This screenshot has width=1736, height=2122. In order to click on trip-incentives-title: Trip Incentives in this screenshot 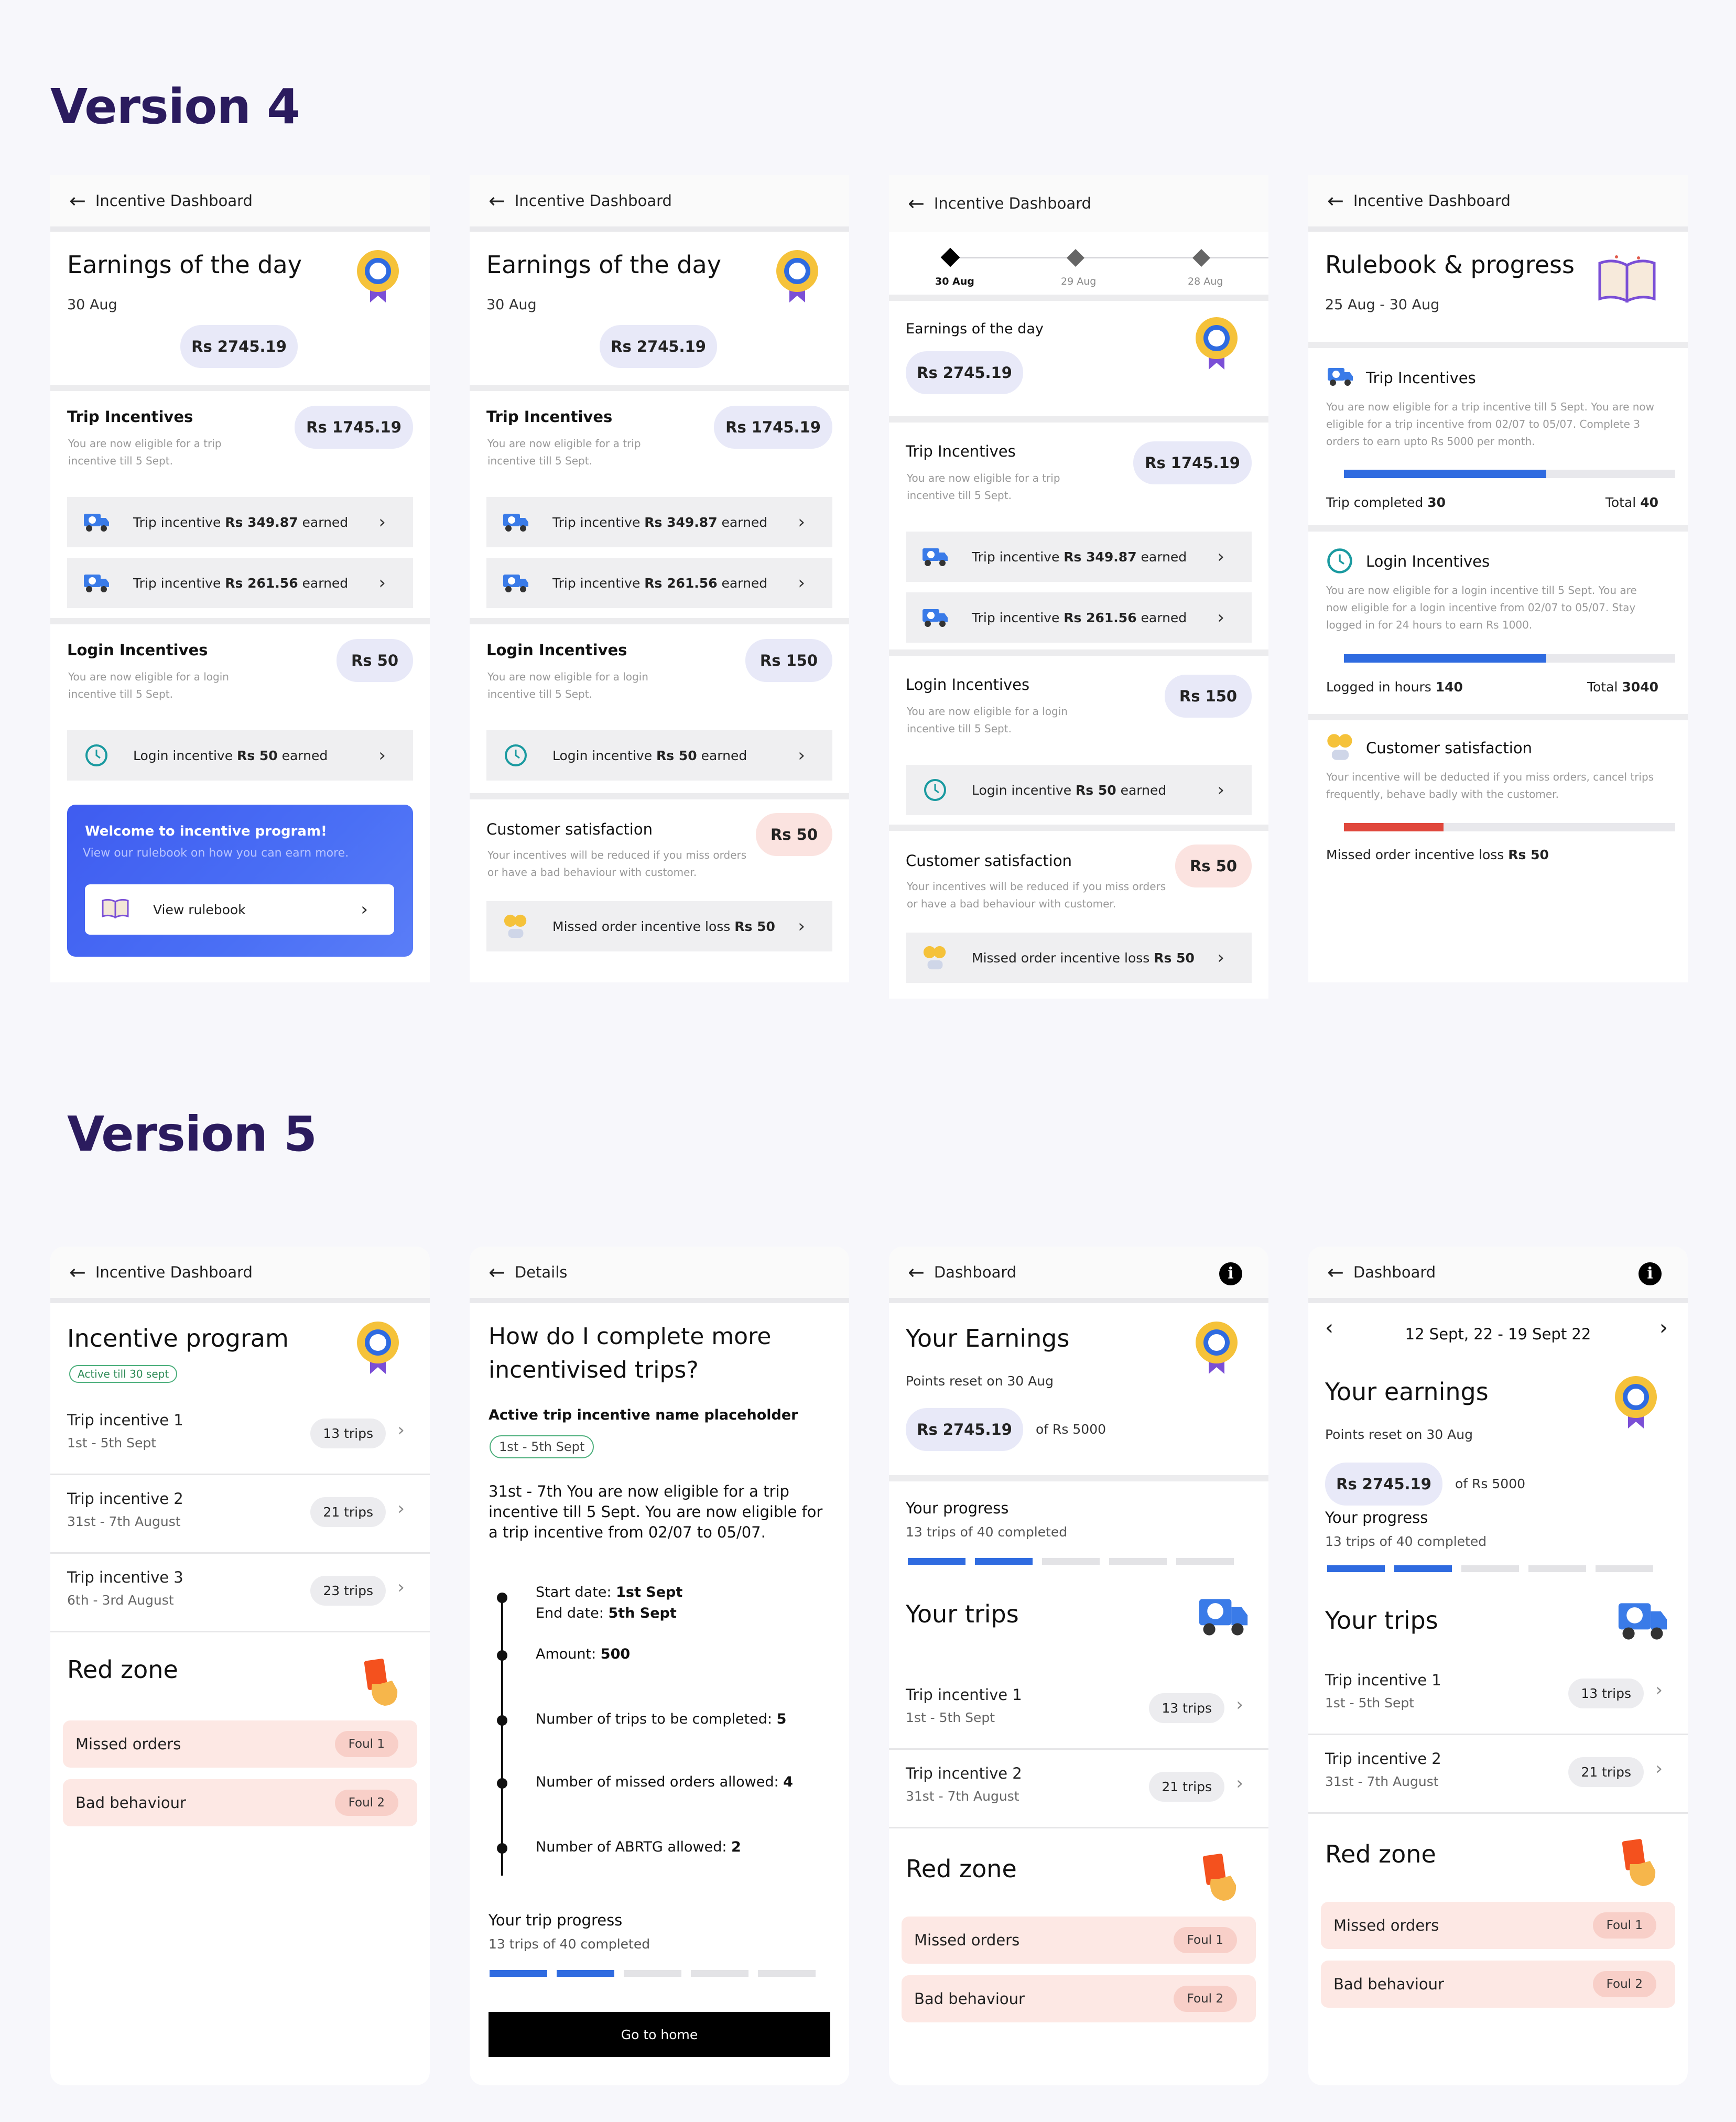, I will do `click(549, 417)`.